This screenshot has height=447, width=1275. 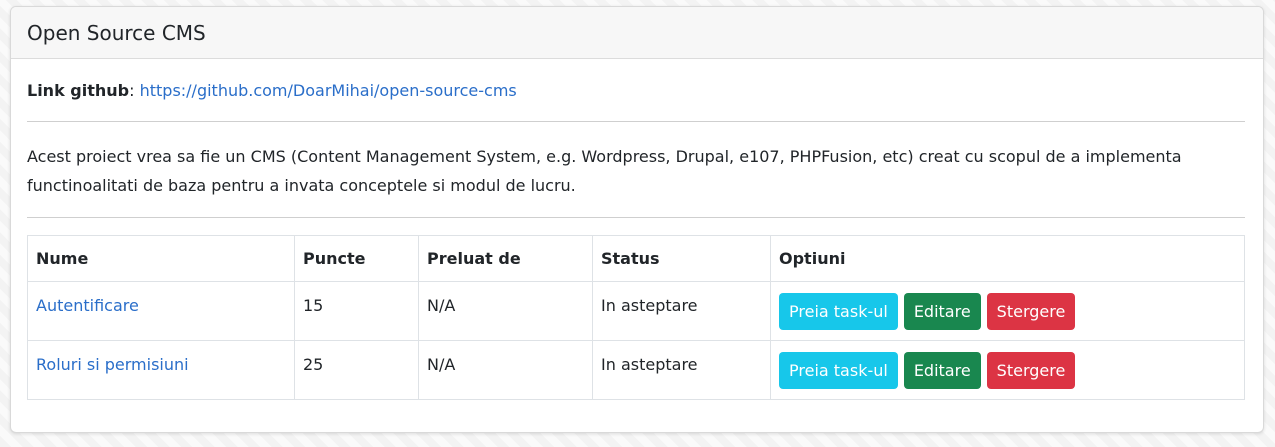 I want to click on column-header-points: Puncte, so click(x=356, y=258).